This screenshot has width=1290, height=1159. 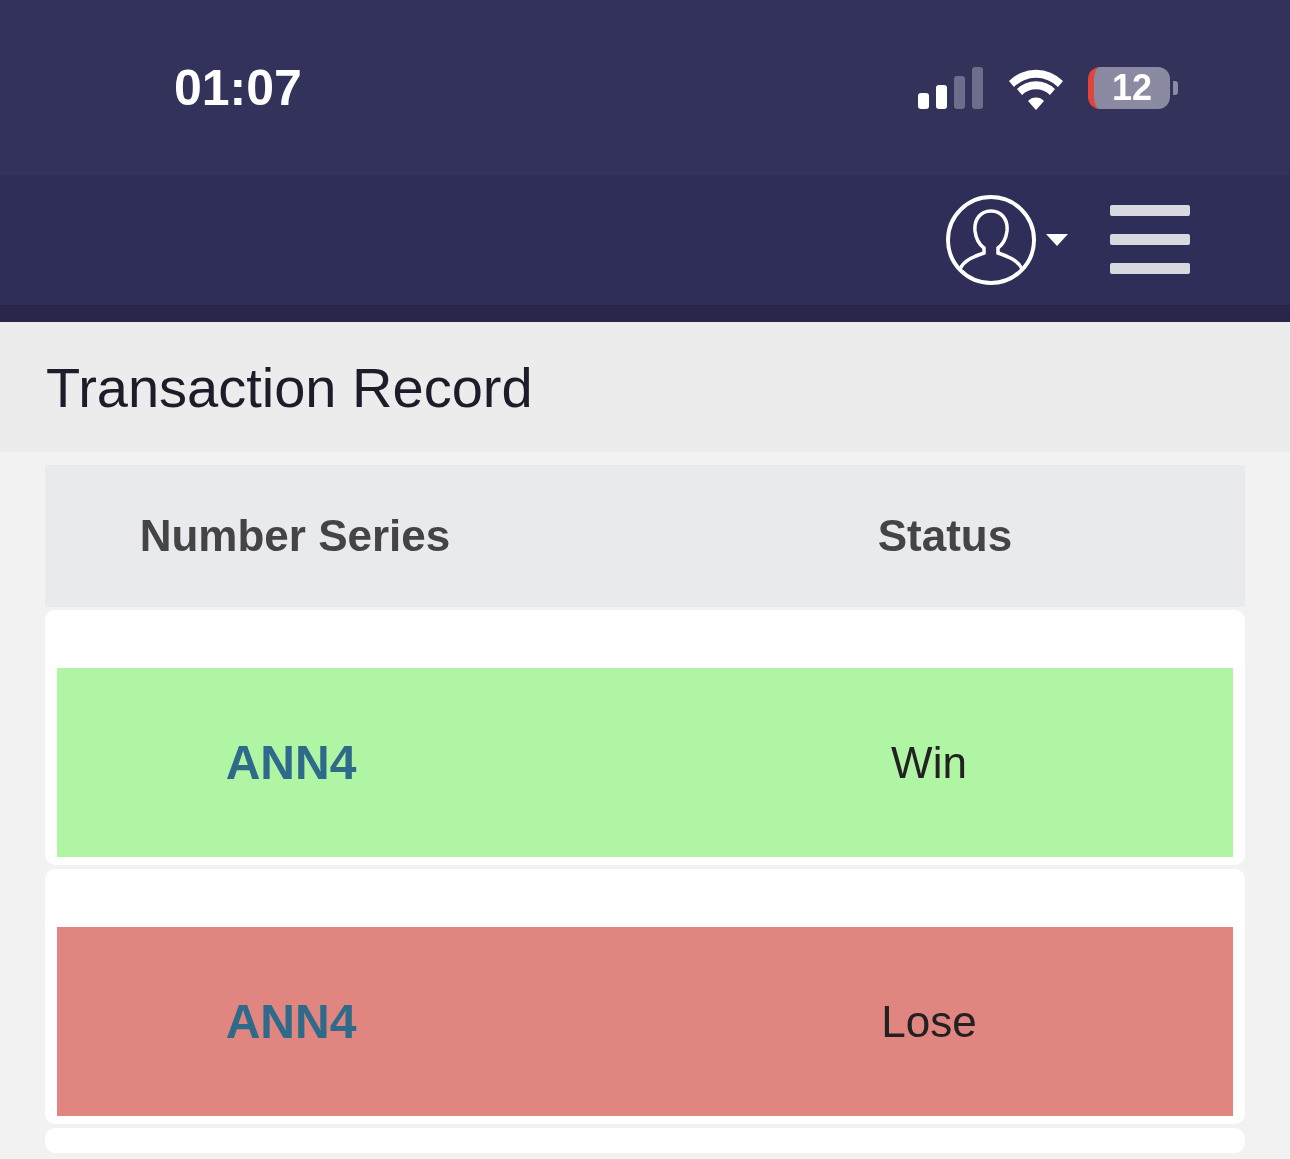 I want to click on page-title: Transaction Record, so click(x=289, y=387).